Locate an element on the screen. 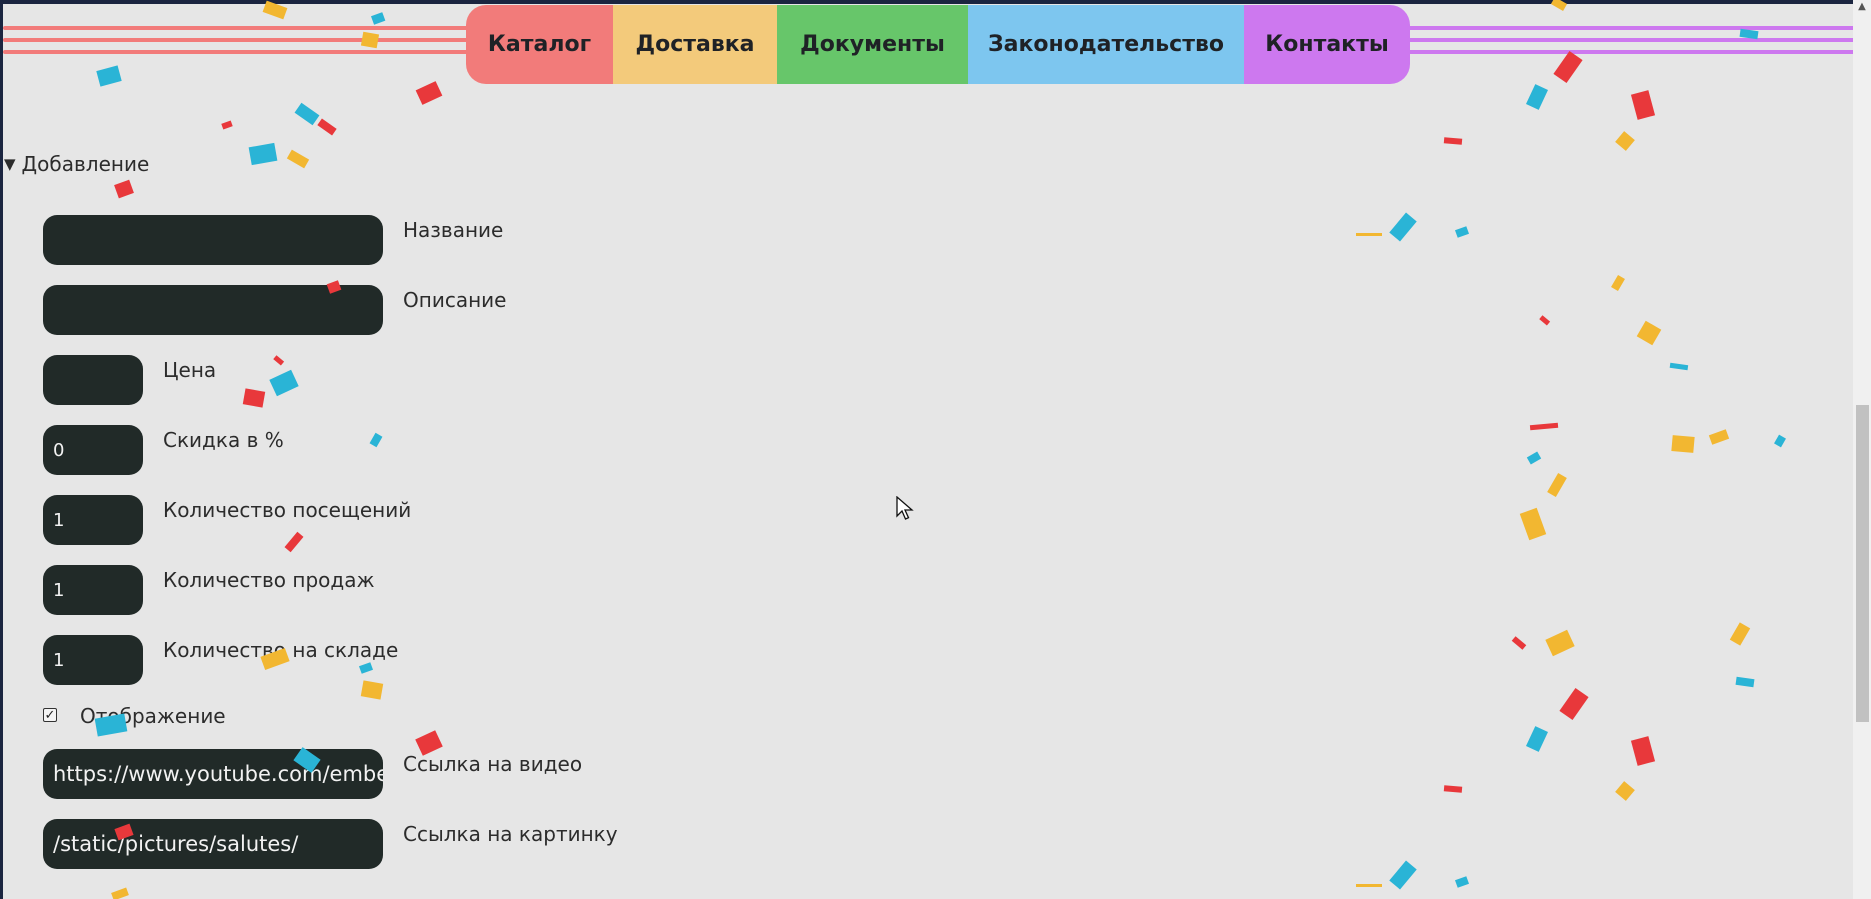 The height and width of the screenshot is (899, 1871). discount-label: Скидка в % is located at coordinates (223, 440).